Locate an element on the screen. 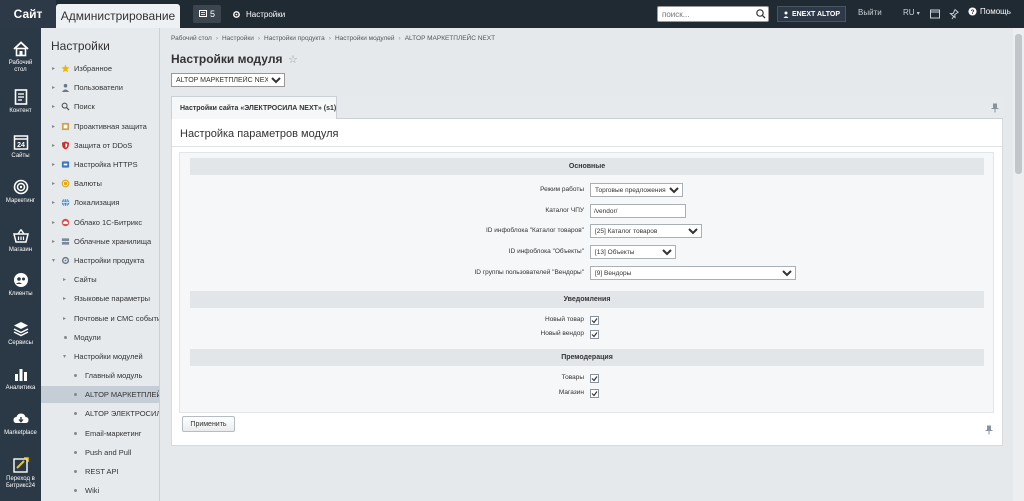 This screenshot has height=501, width=1024. field-iblock-objects: ID инфоблока "Объекты" [13] Объекты is located at coordinates (587, 253).